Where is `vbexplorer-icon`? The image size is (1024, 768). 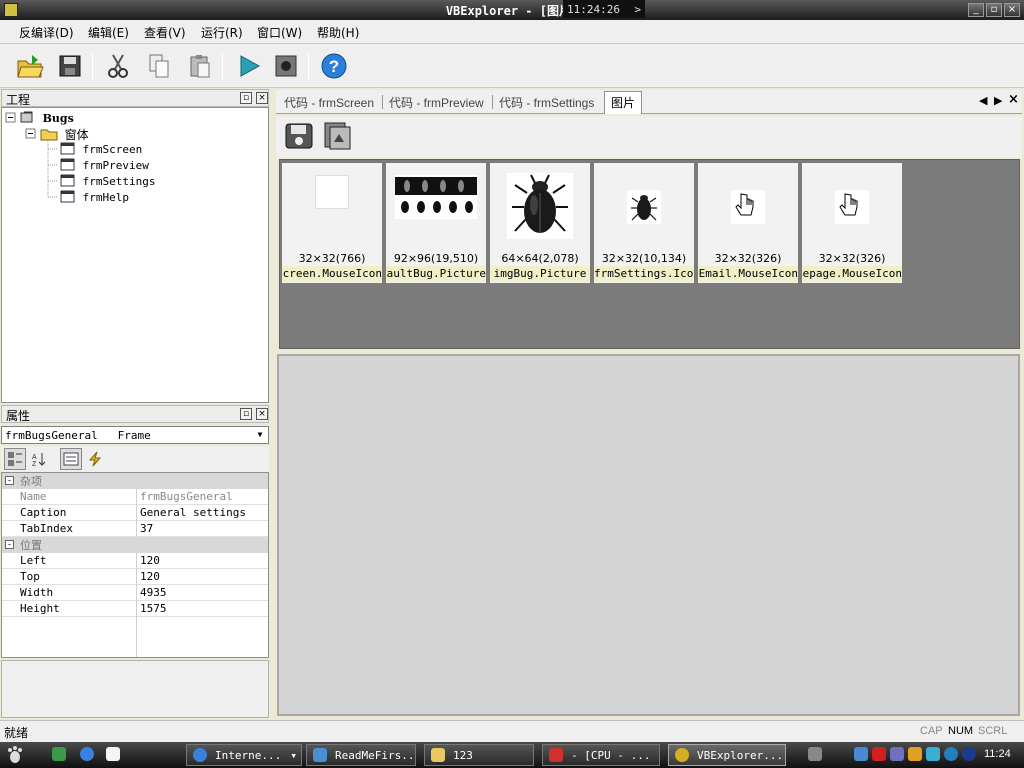
vbexplorer-icon is located at coordinates (682, 755).